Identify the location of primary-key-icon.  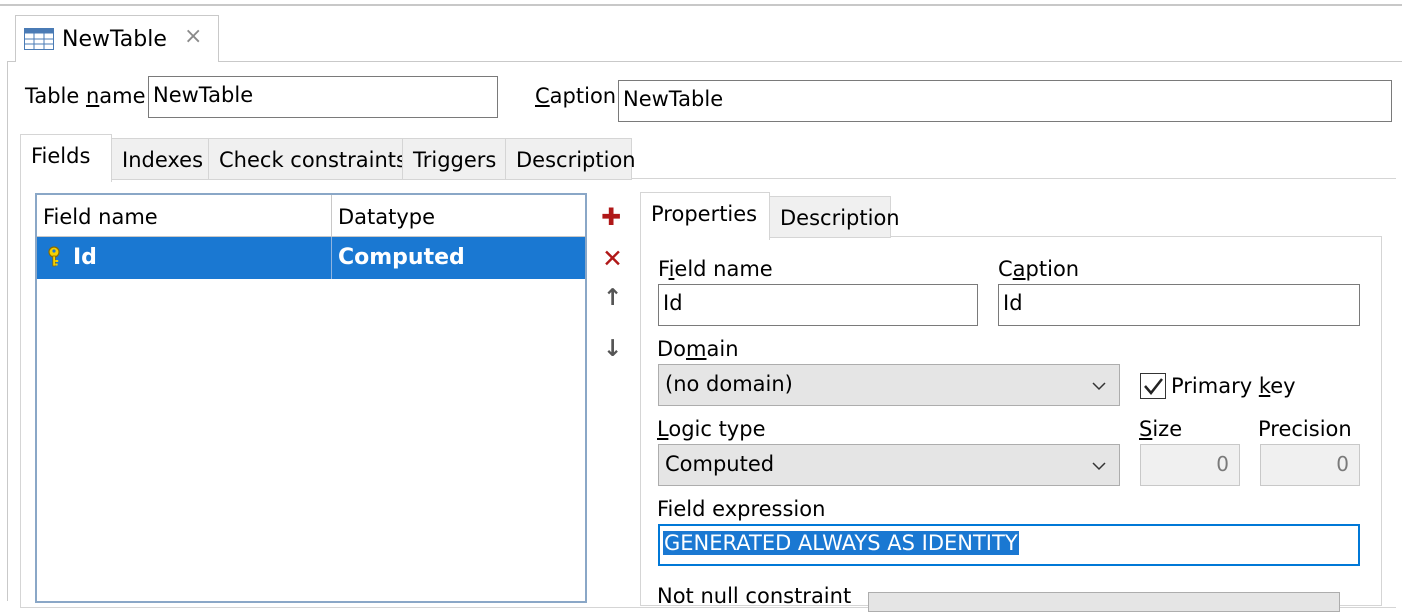
(54, 259).